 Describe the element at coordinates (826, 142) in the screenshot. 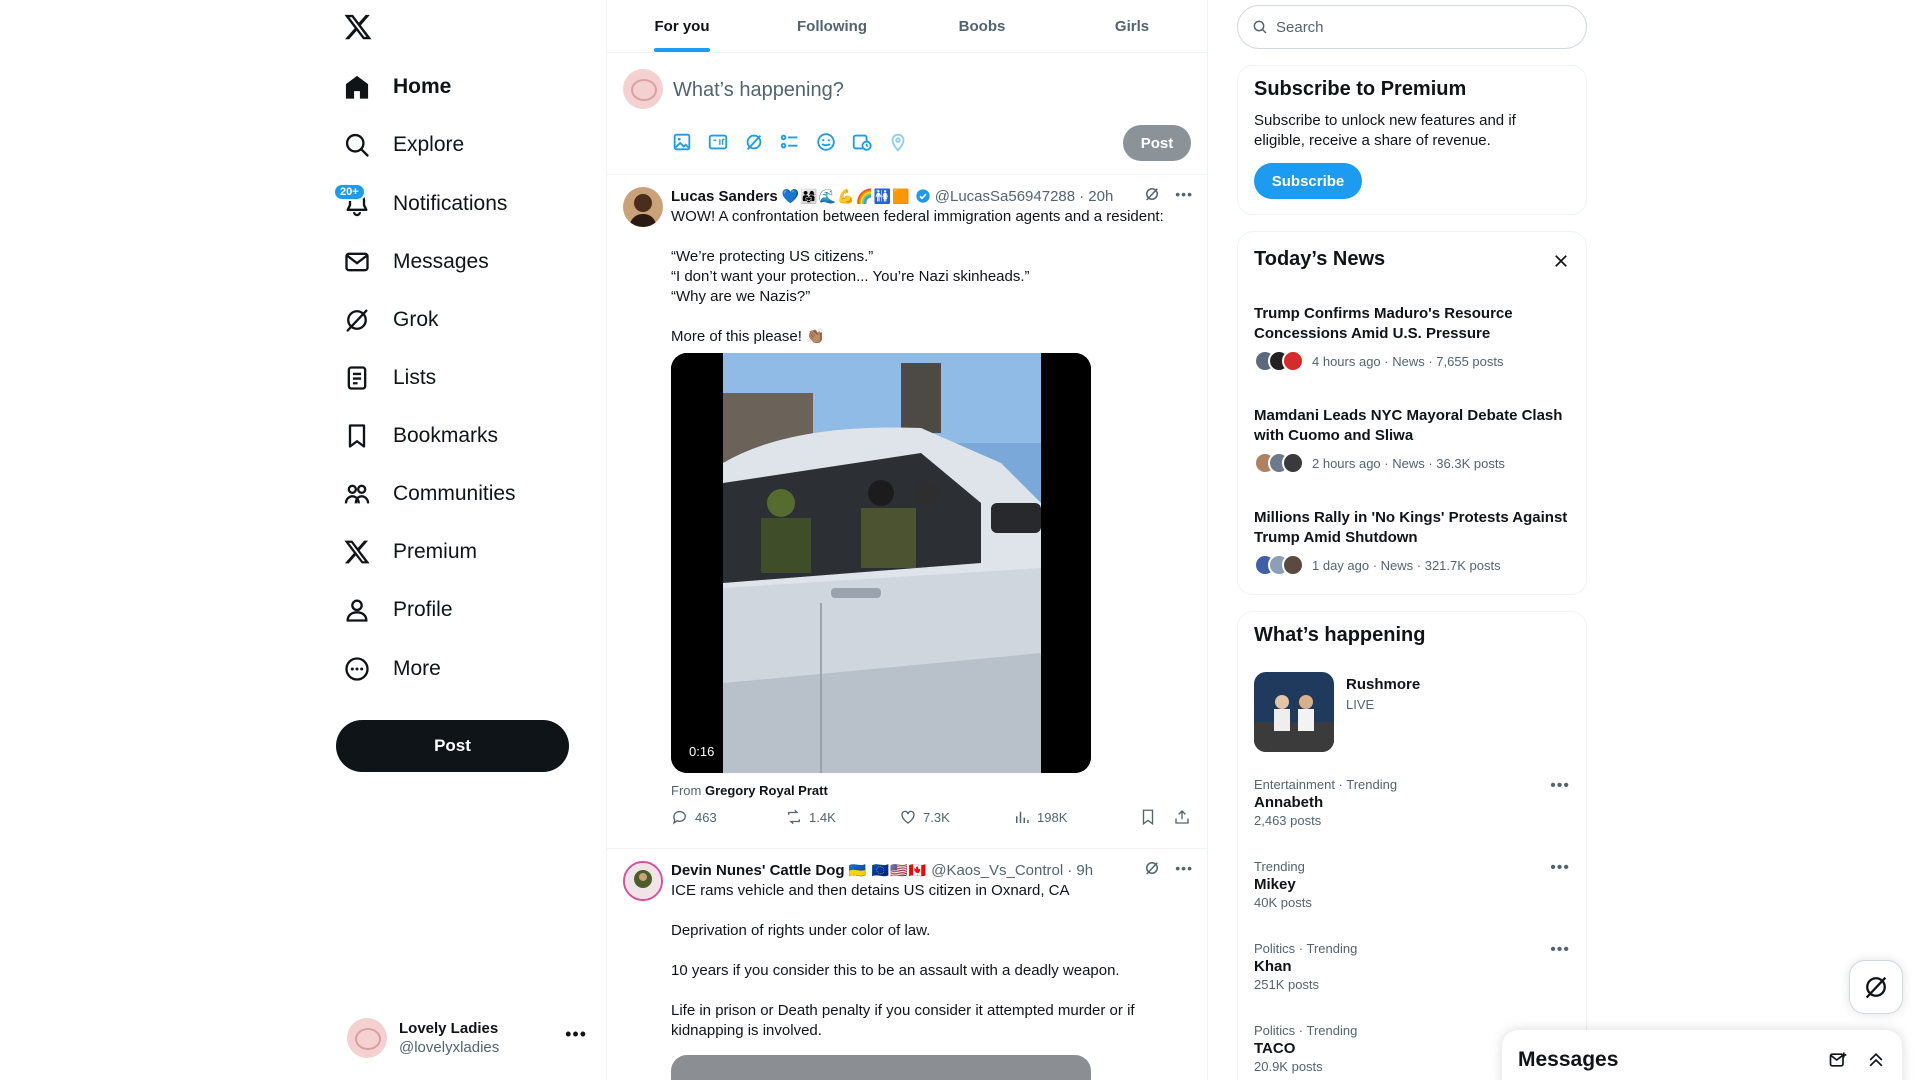

I see `emoji-icon` at that location.